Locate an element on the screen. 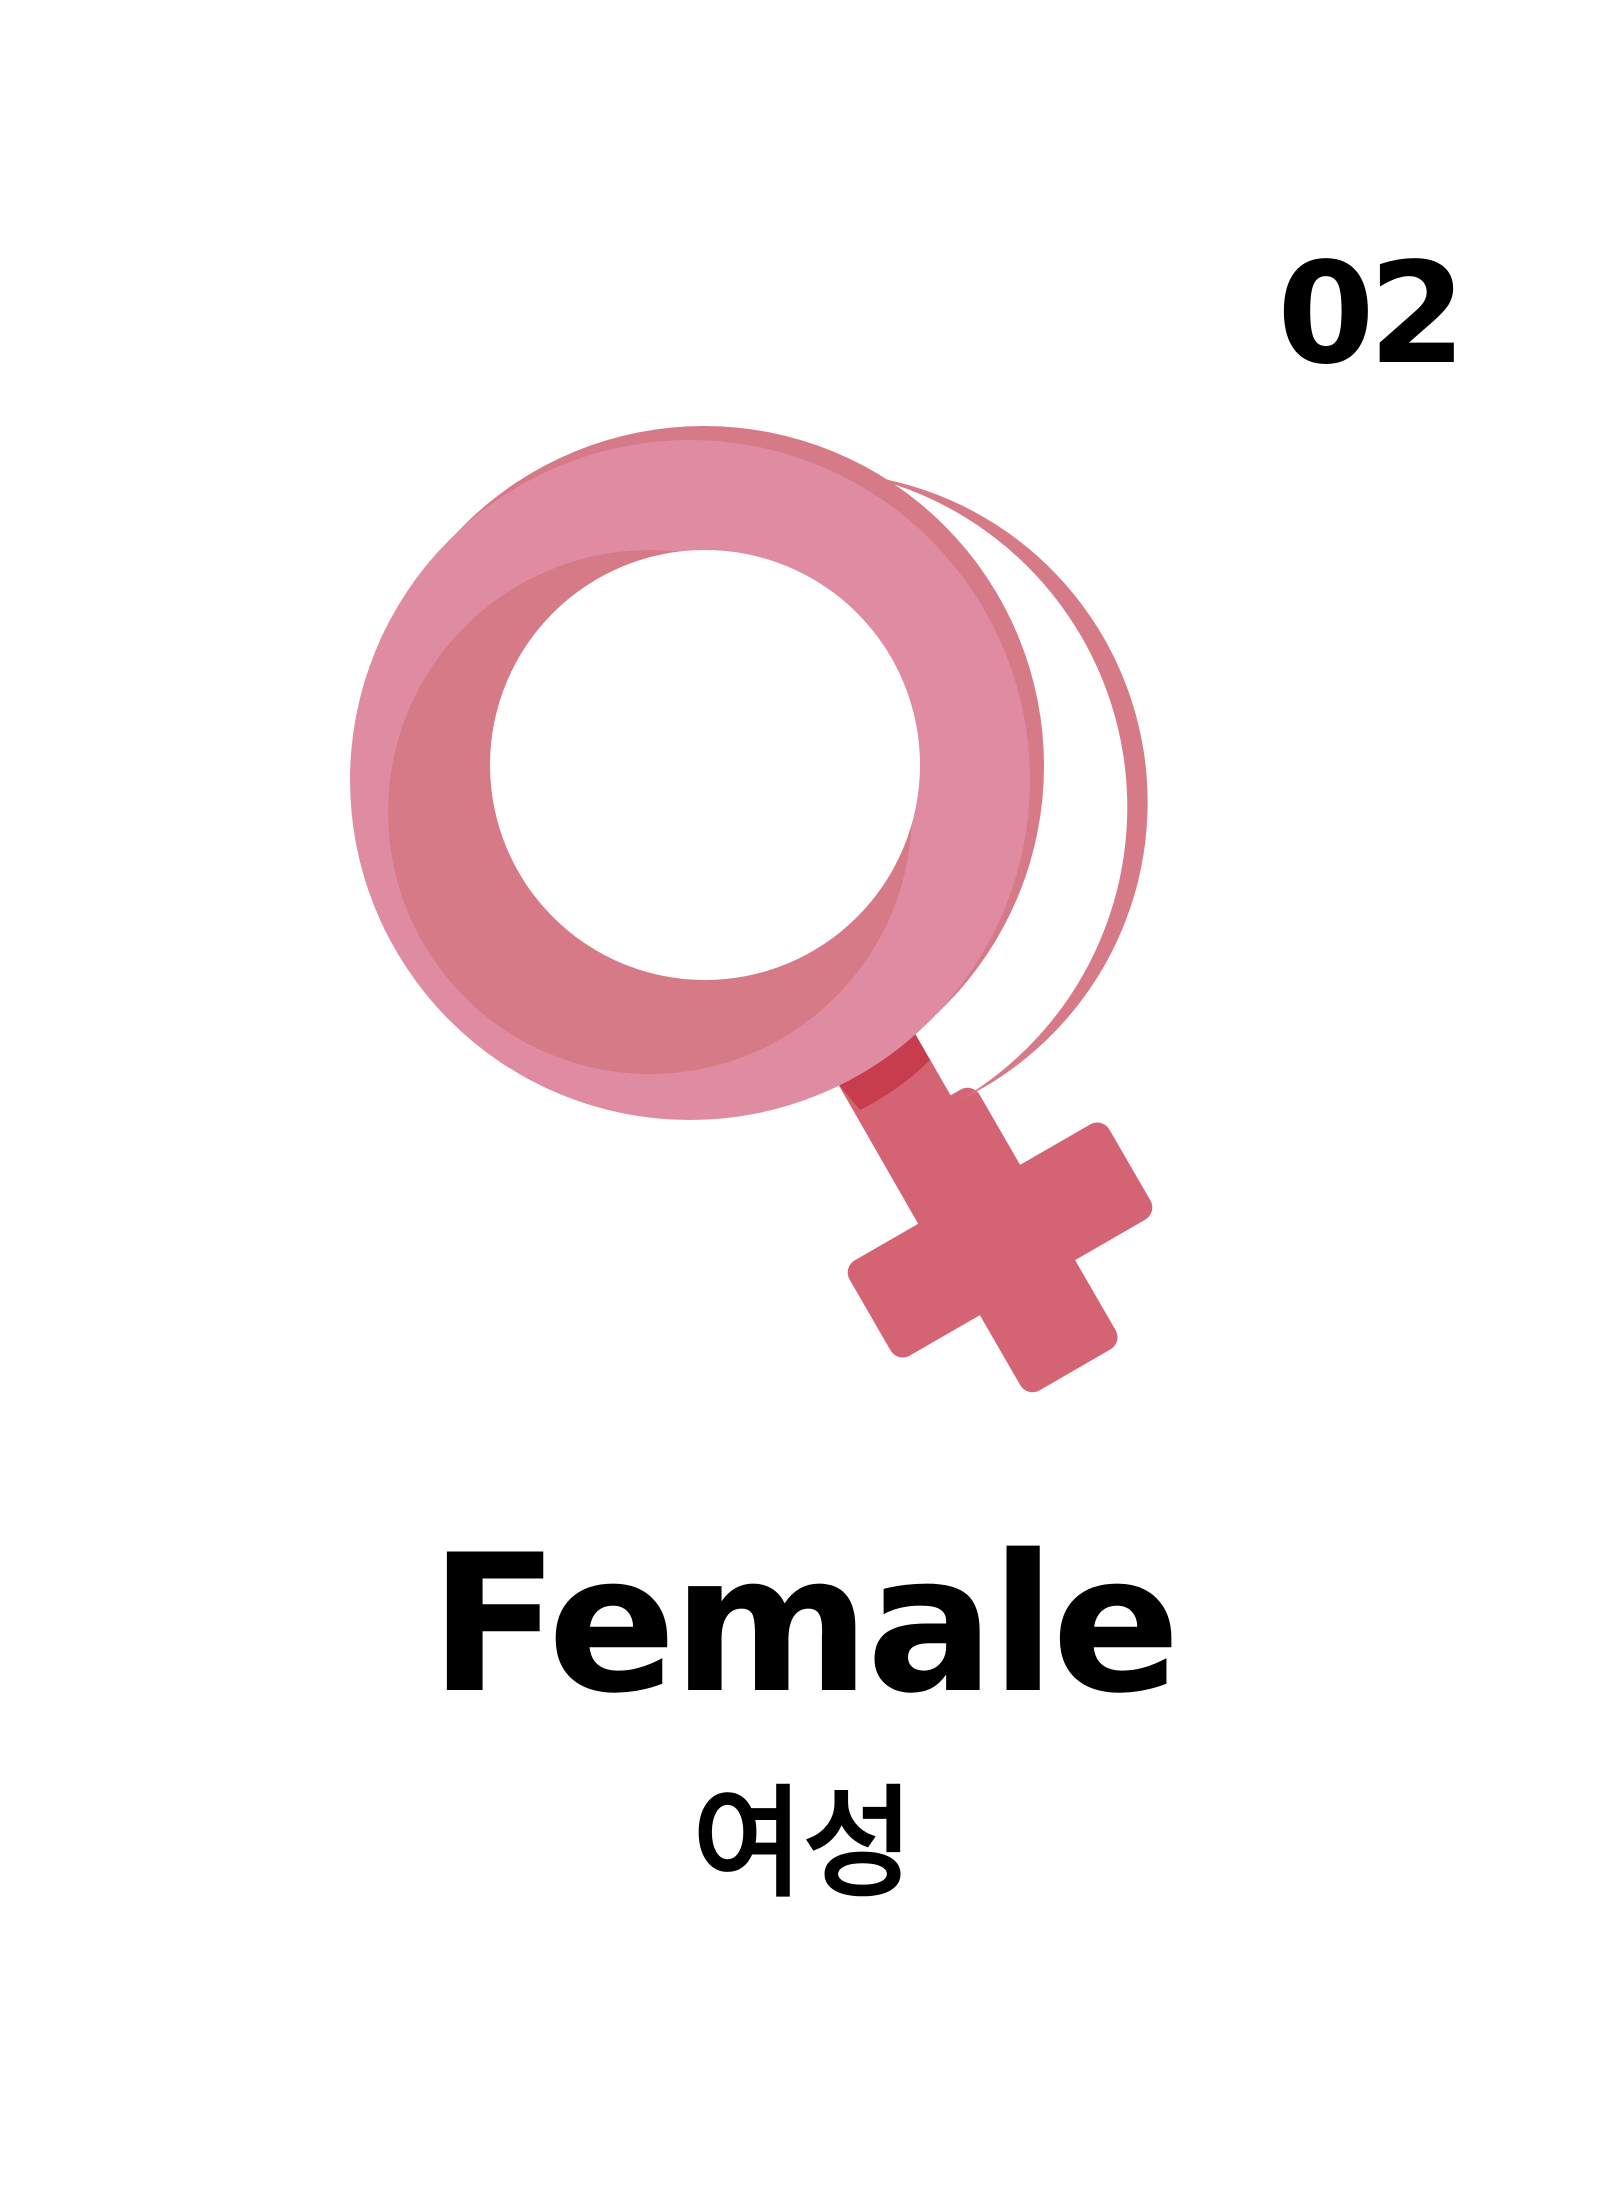  card-number: 02 is located at coordinates (1371, 314).